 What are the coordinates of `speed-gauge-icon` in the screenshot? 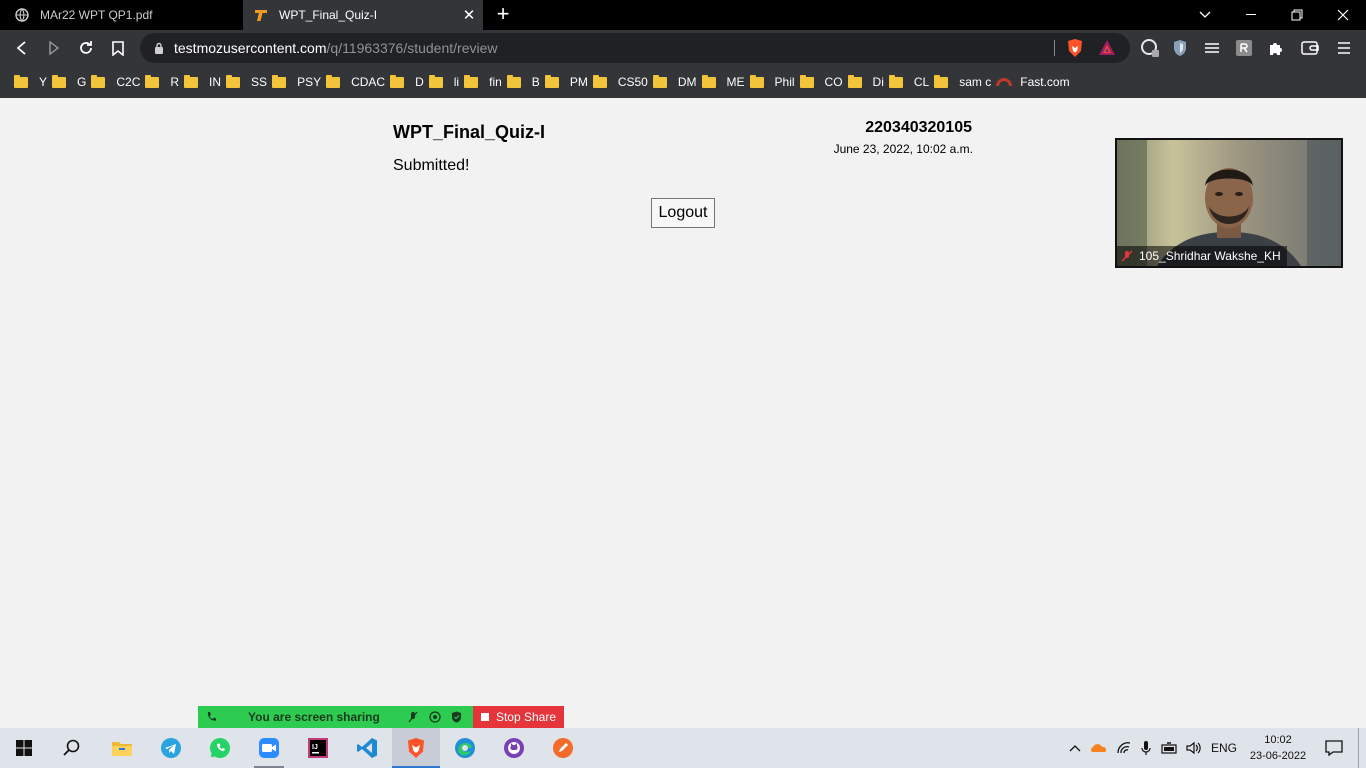 It's located at (1004, 82).